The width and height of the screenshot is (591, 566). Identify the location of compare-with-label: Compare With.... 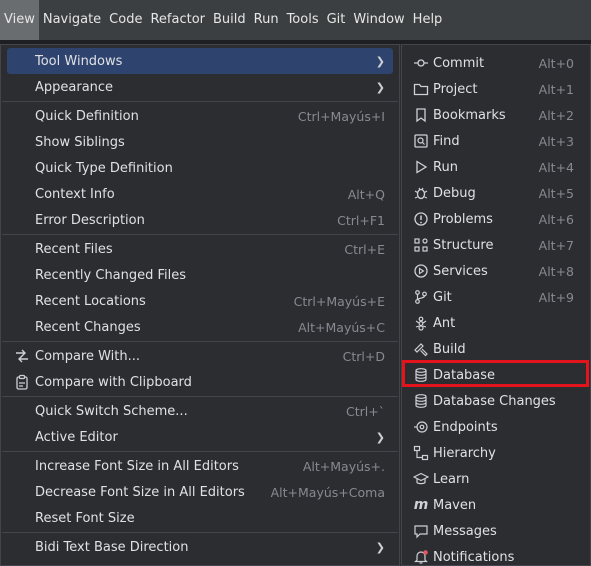
(88, 356).